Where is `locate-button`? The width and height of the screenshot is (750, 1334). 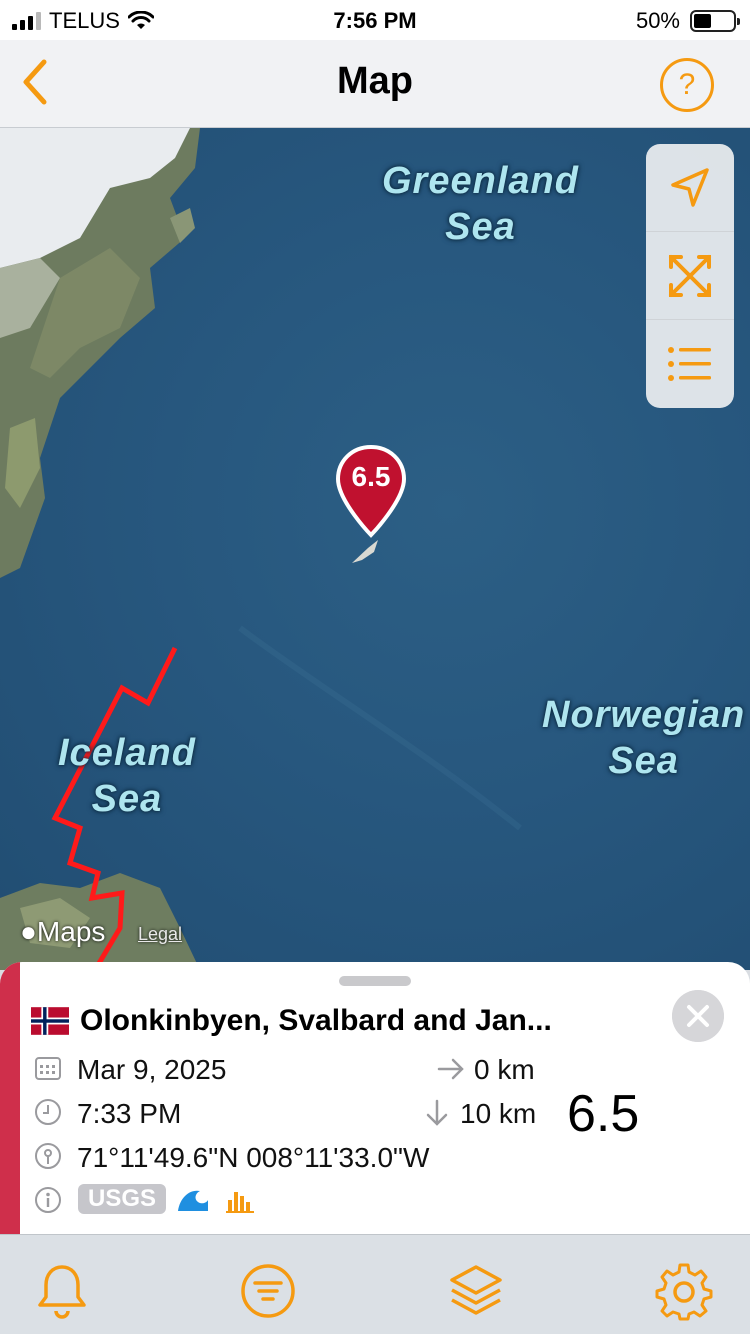
locate-button is located at coordinates (690, 188).